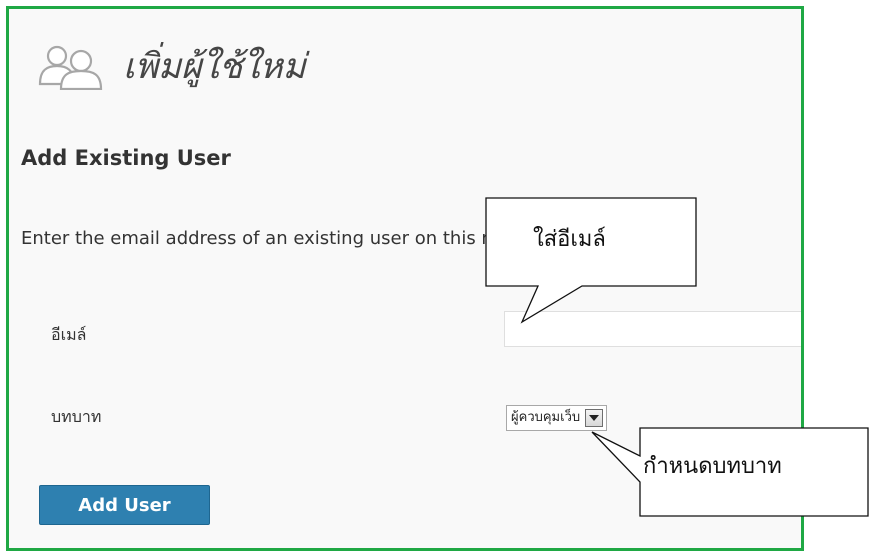 The height and width of the screenshot is (551, 870). I want to click on add-user-button: Add User, so click(124, 505).